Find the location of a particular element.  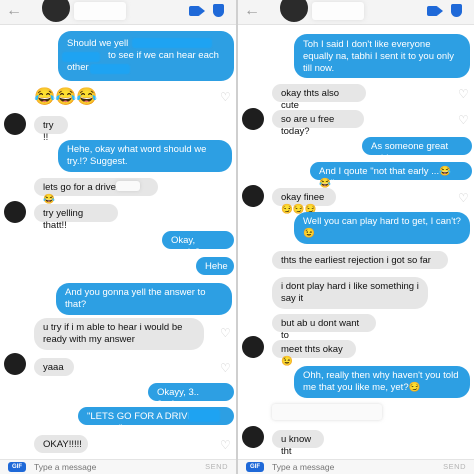

message-outgoing: And I qoute "not that early ...😂😂" is located at coordinates (391, 175).